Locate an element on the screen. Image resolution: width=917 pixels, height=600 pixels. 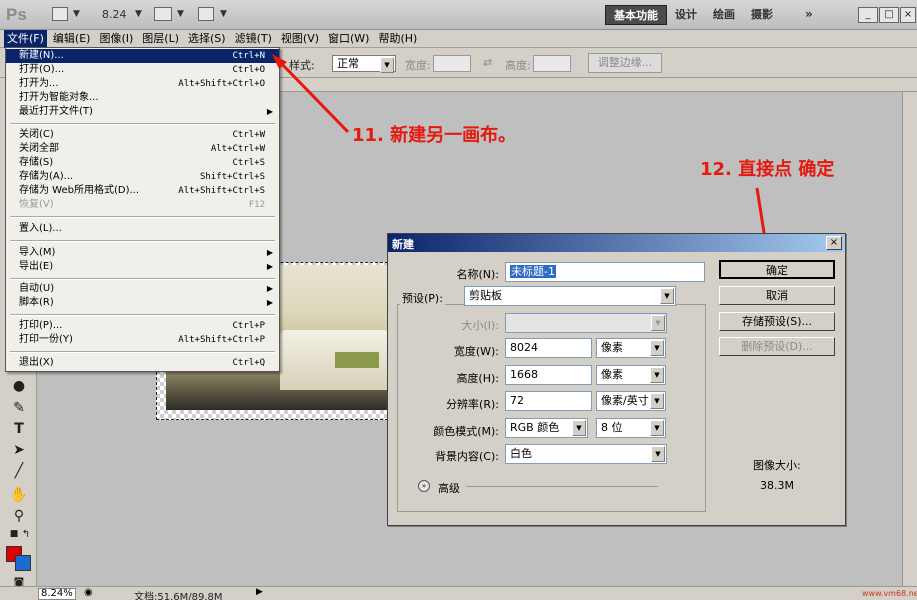
dialog-titlebar is located at coordinates (616, 243).